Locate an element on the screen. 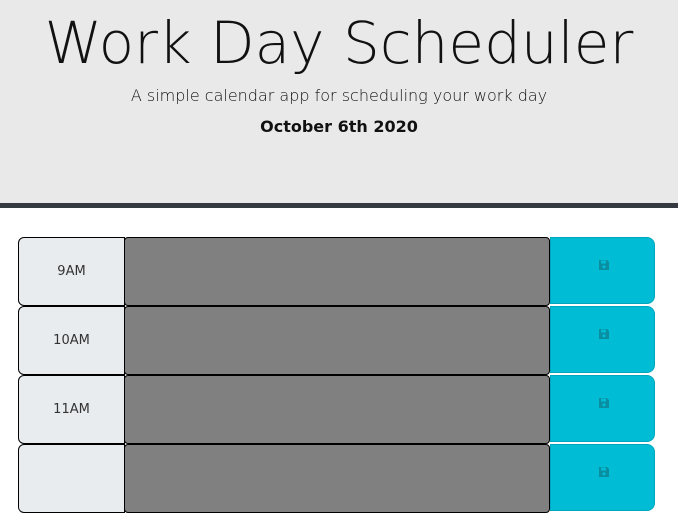 The height and width of the screenshot is (513, 678). time-block-row: 11AM is located at coordinates (337, 409).